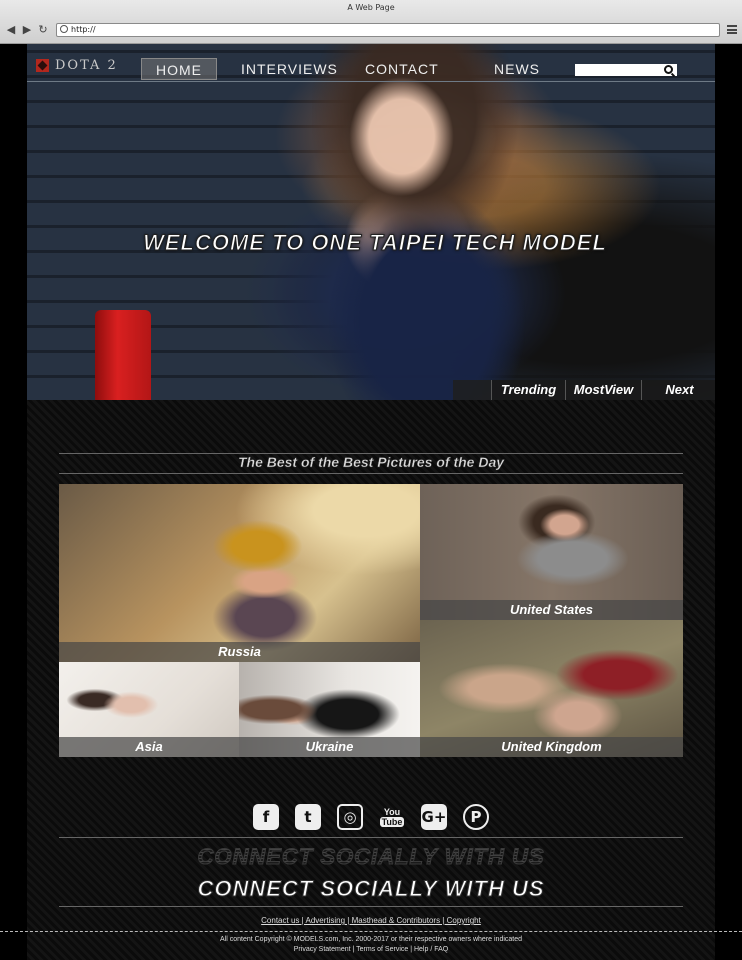 The width and height of the screenshot is (742, 960). I want to click on browser-chrome: A Web Page ◀ ▶ ↻ http://, so click(371, 22).